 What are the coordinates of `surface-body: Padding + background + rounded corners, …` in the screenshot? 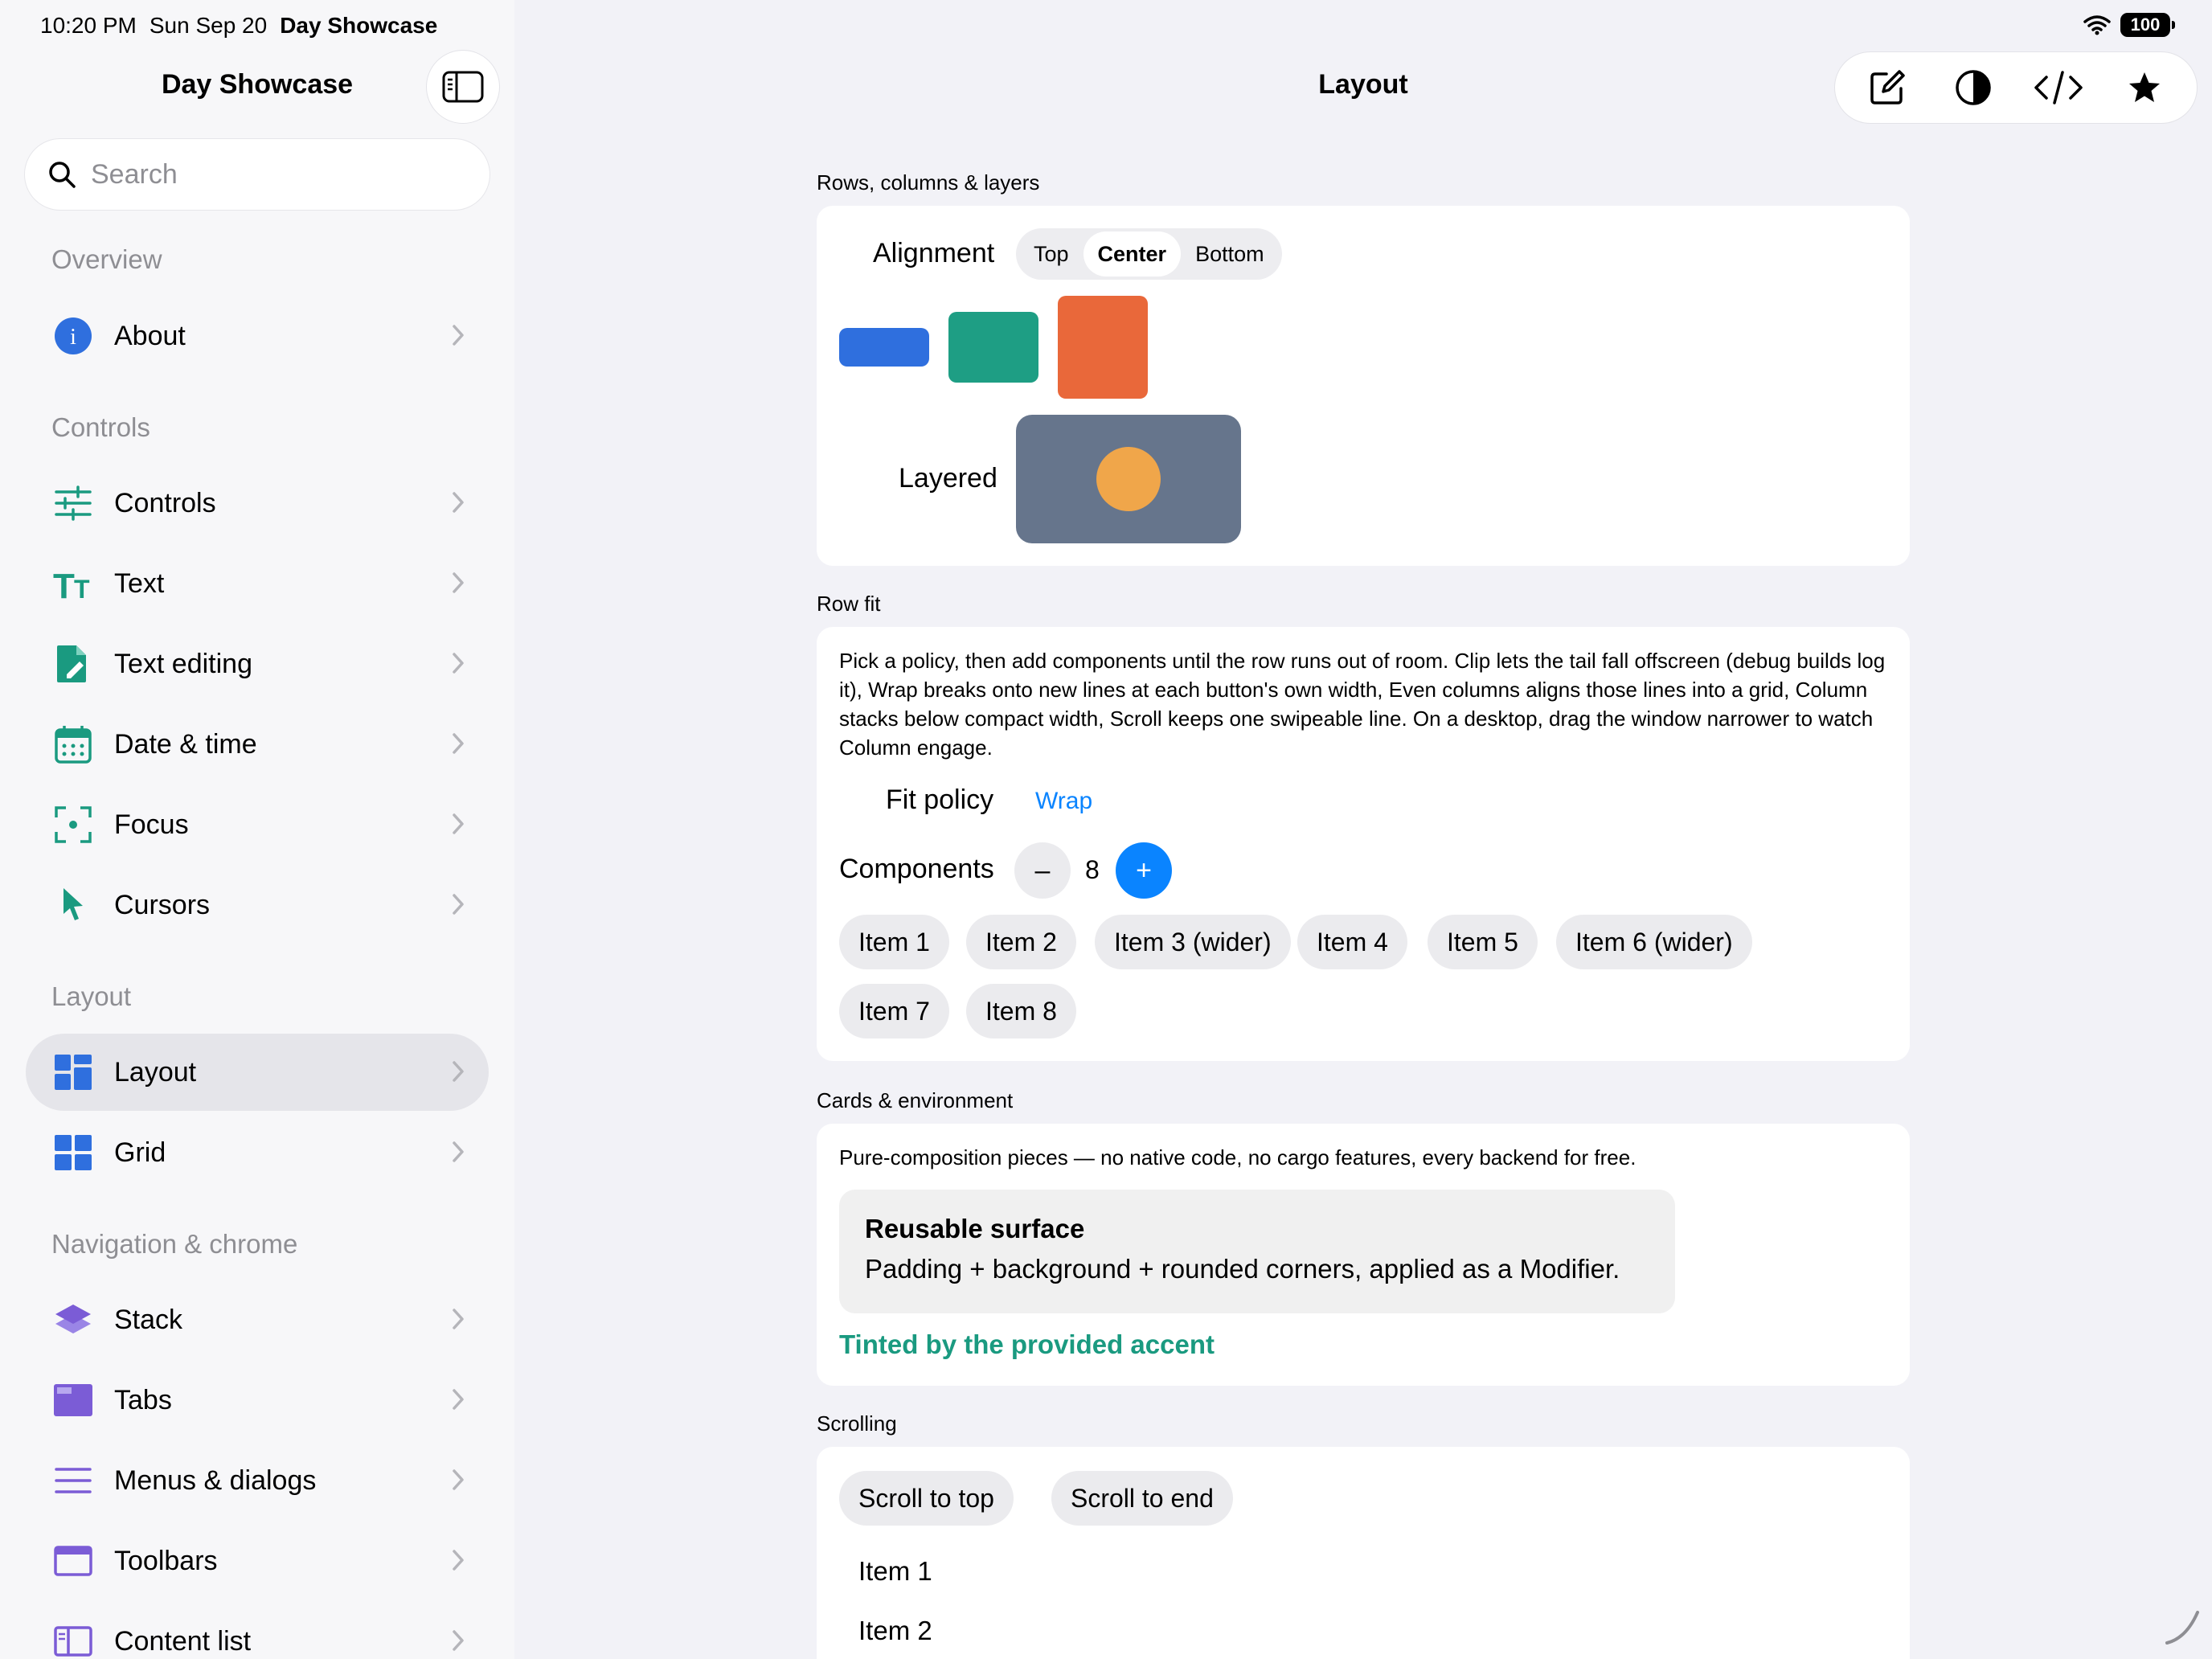 It's located at (1242, 1269).